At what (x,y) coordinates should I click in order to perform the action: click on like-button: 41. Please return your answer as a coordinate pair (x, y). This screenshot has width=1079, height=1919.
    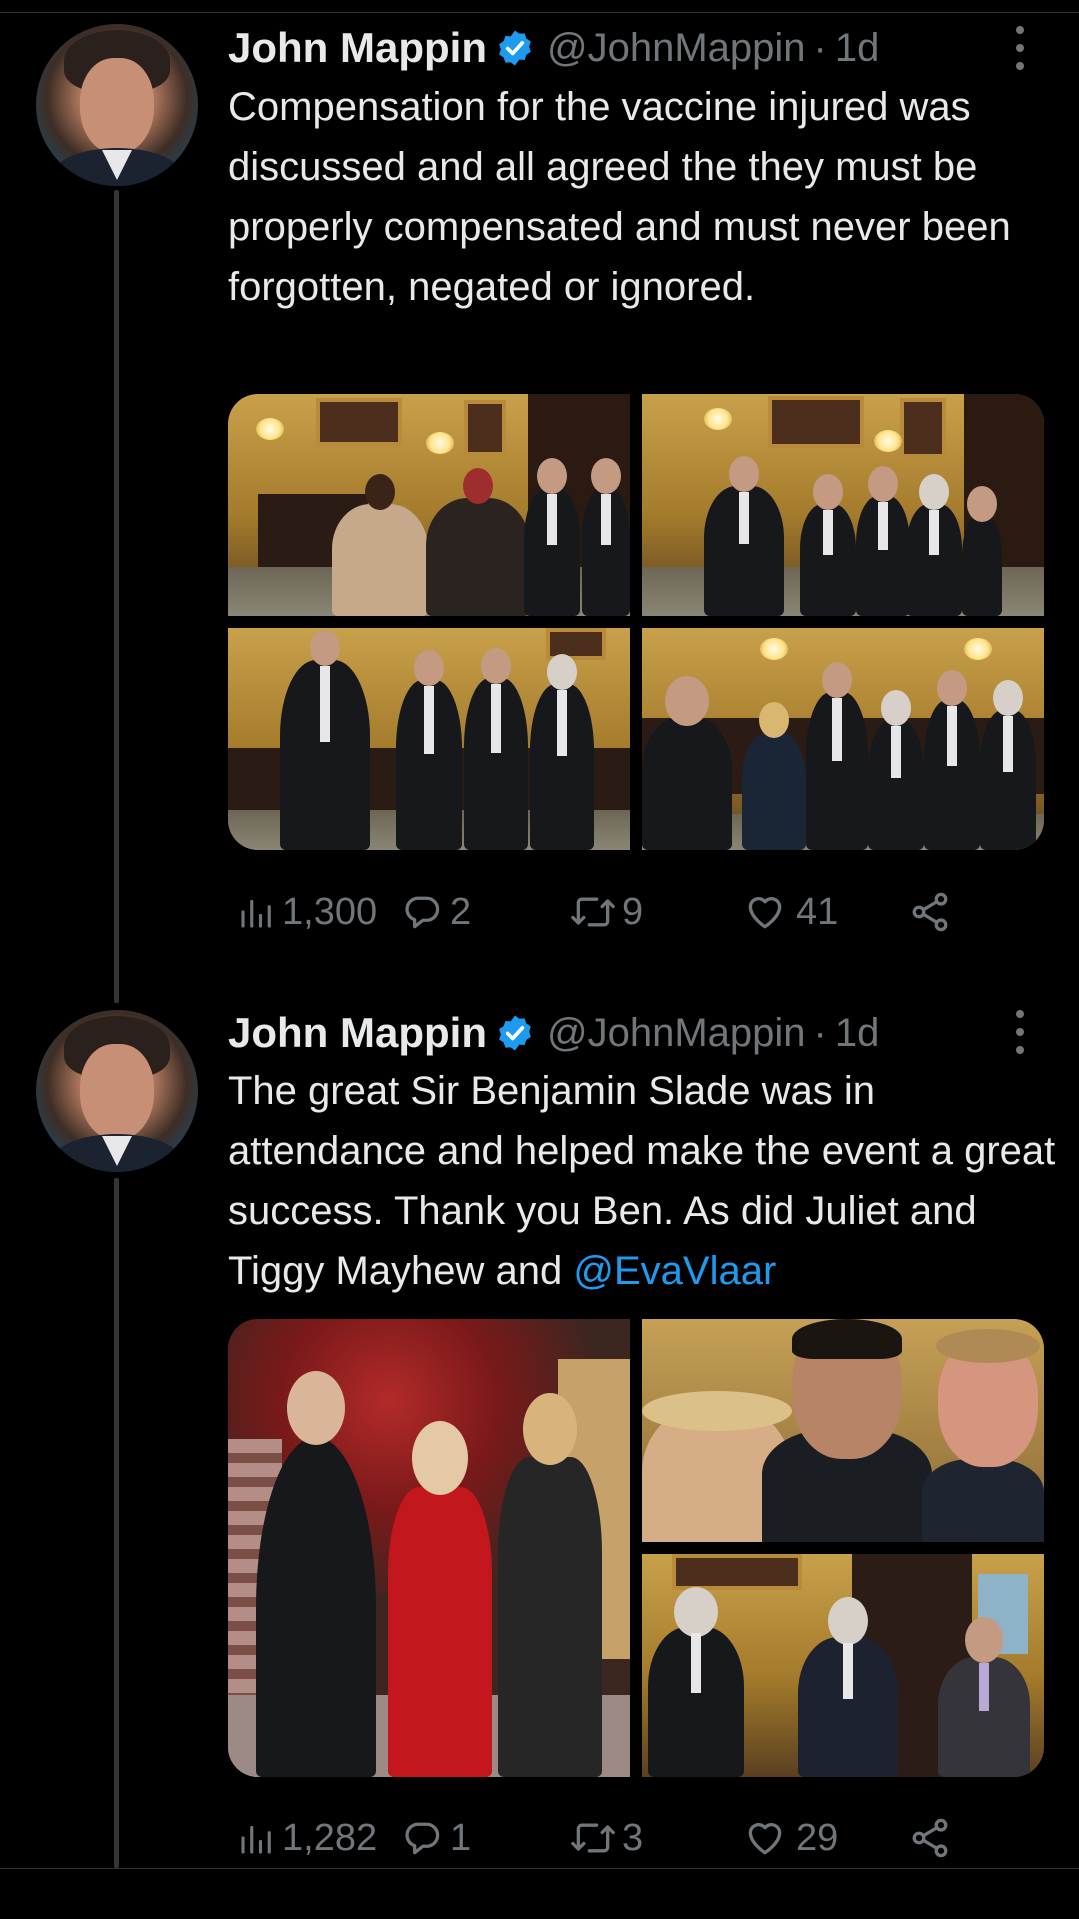
    Looking at the image, I should click on (790, 912).